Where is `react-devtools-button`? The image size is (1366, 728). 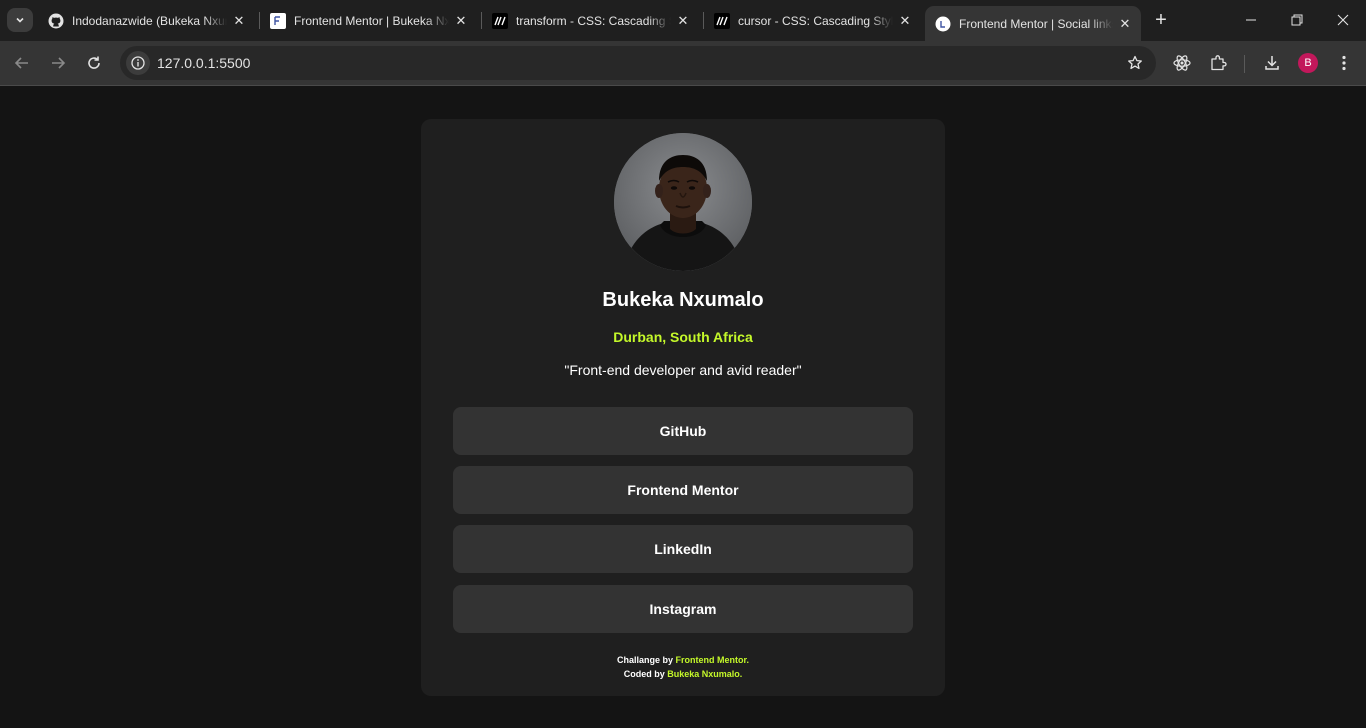
react-devtools-button is located at coordinates (1182, 63).